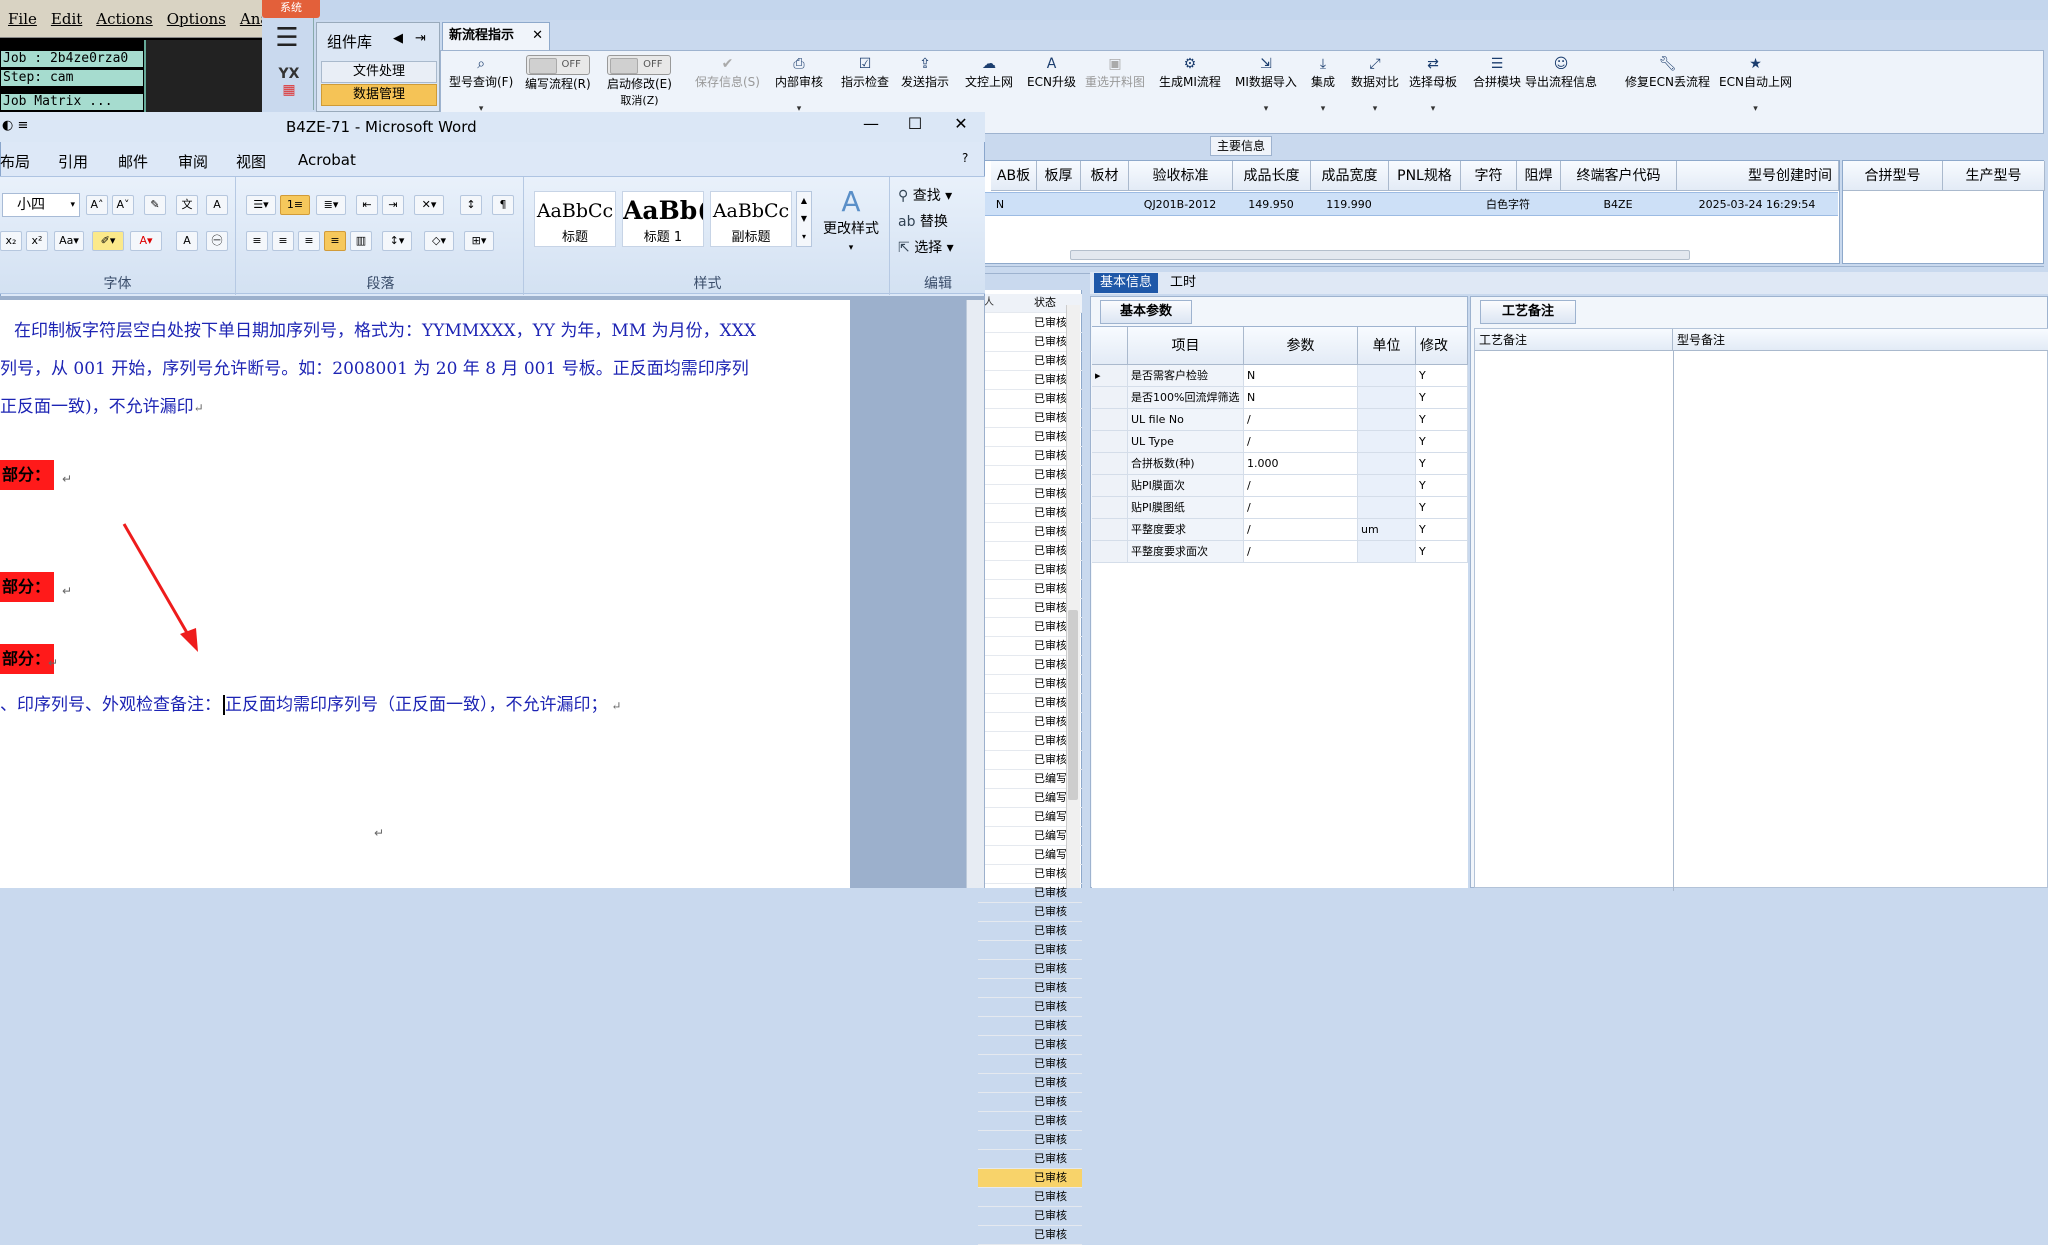 The height and width of the screenshot is (1245, 2048). What do you see at coordinates (1994, 176) in the screenshot?
I see `col-header-production-model: 生产型号` at bounding box center [1994, 176].